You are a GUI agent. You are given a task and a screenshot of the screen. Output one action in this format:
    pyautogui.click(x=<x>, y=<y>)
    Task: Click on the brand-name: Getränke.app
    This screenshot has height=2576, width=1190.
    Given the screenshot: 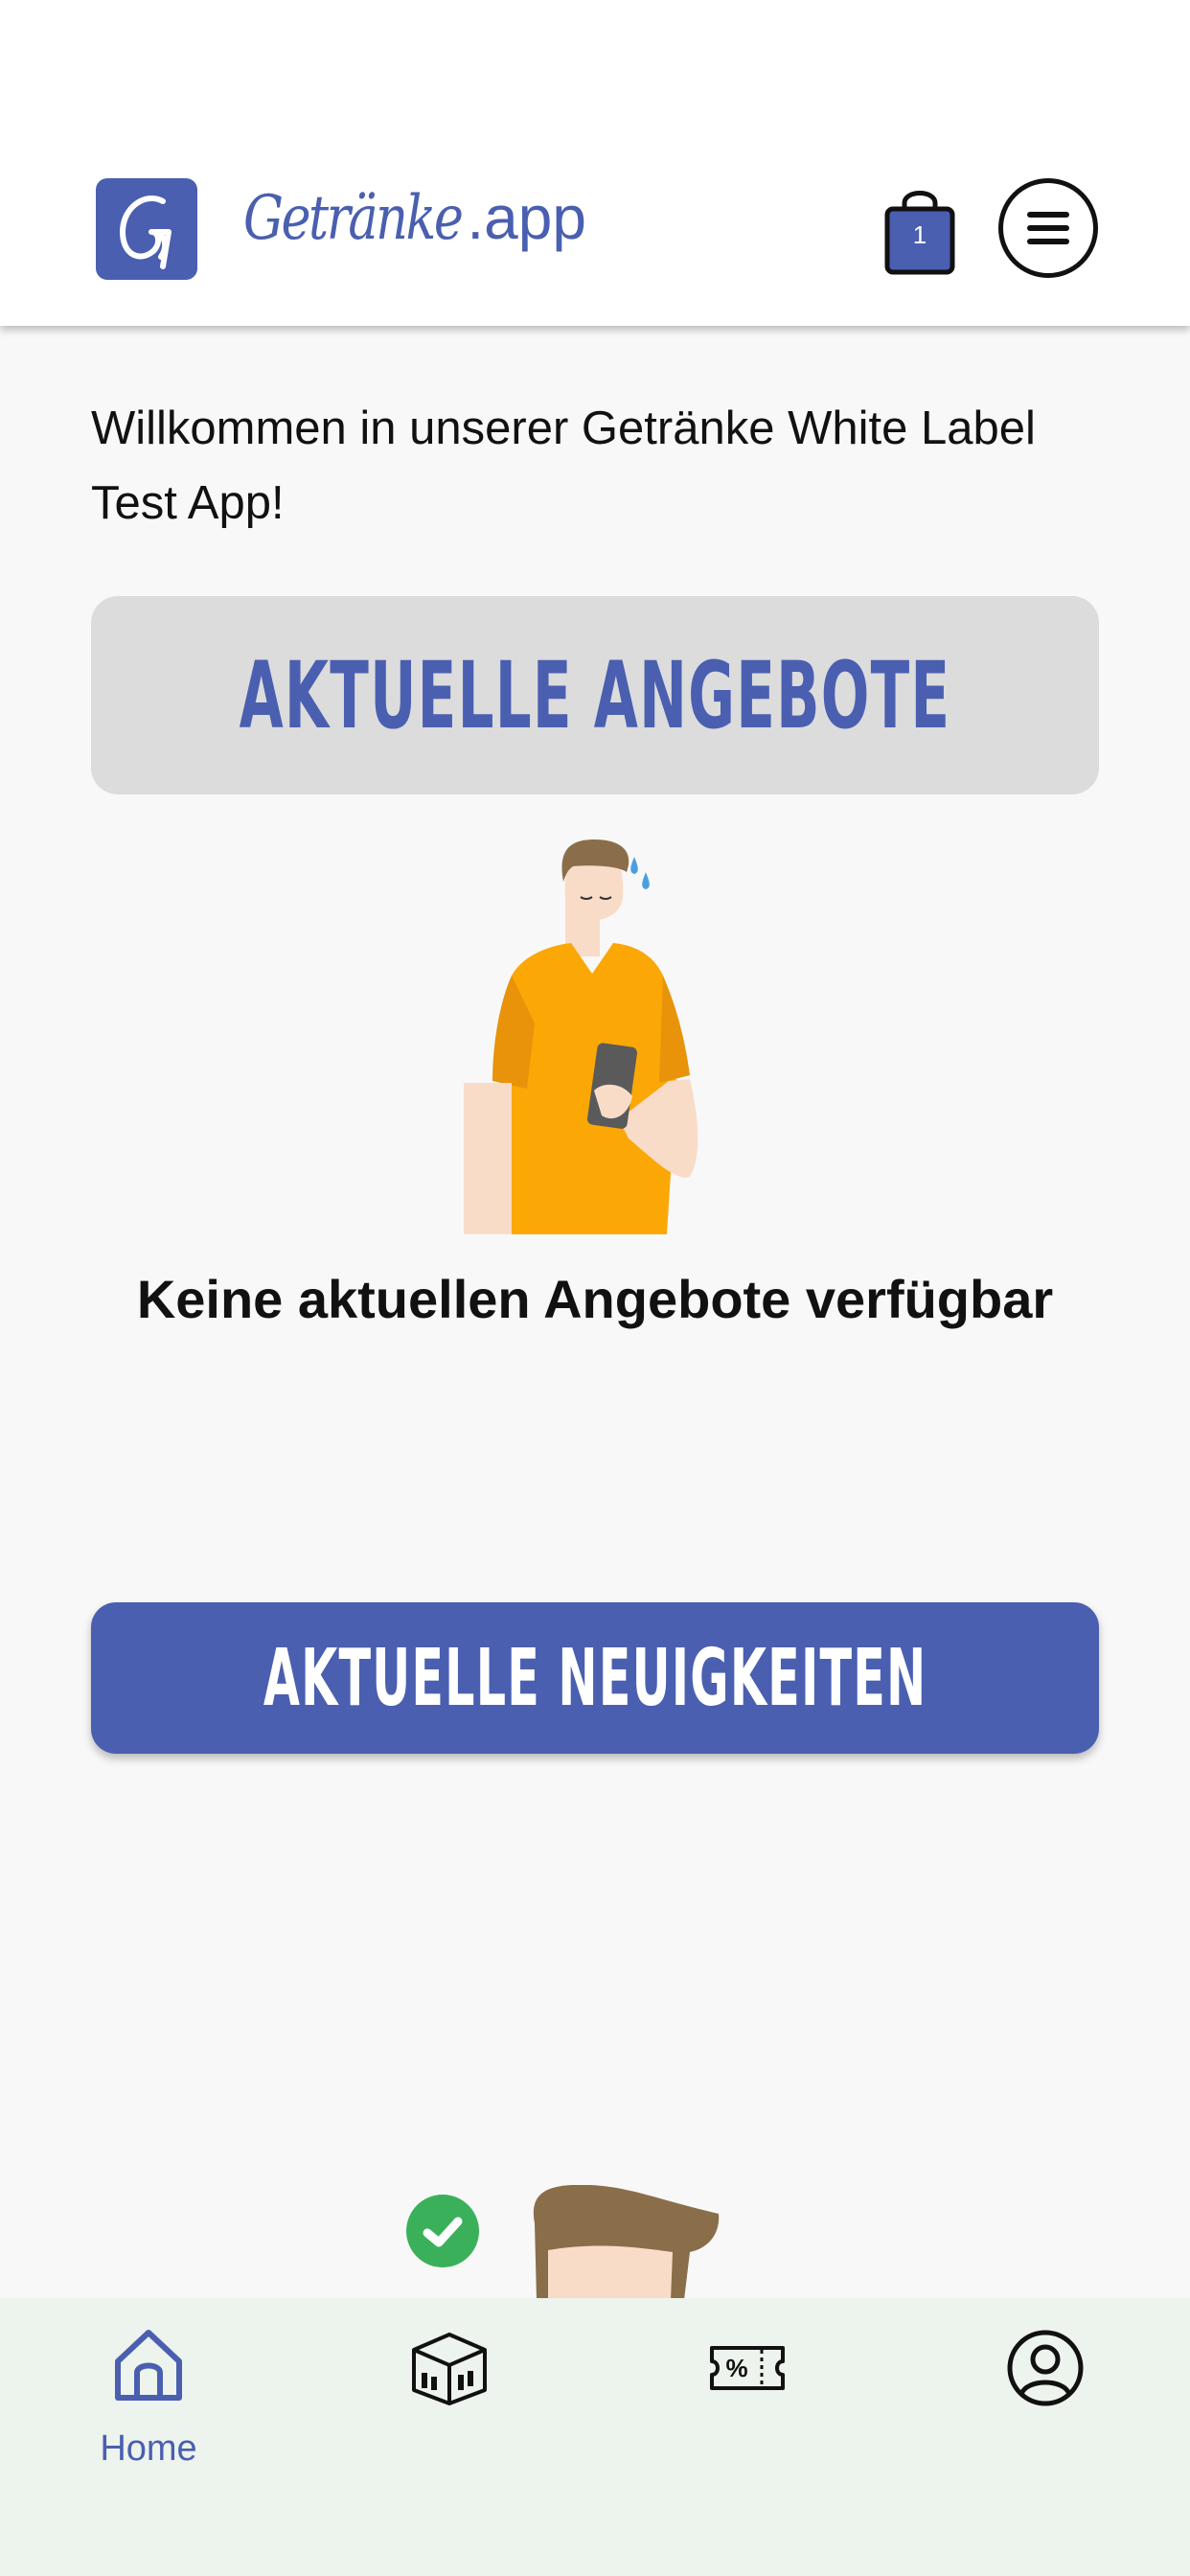 What is the action you would take?
    pyautogui.click(x=414, y=230)
    